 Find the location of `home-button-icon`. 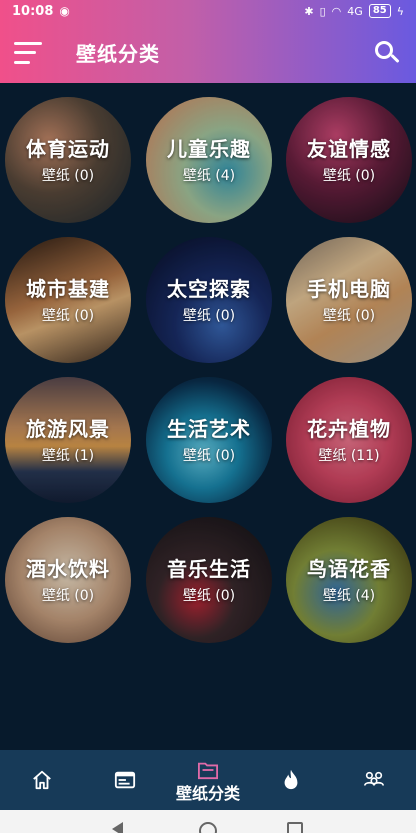

home-button-icon is located at coordinates (208, 827).